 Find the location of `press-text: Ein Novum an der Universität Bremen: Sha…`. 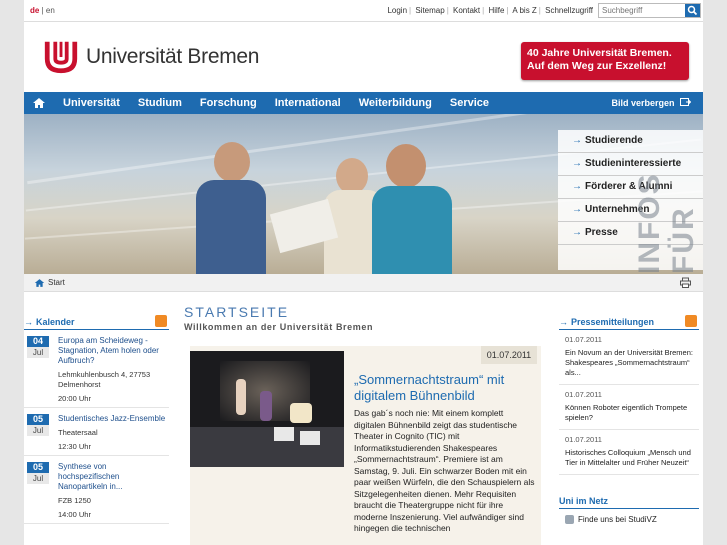

press-text: Ein Novum an der Universität Bremen: Sha… is located at coordinates (632, 363).